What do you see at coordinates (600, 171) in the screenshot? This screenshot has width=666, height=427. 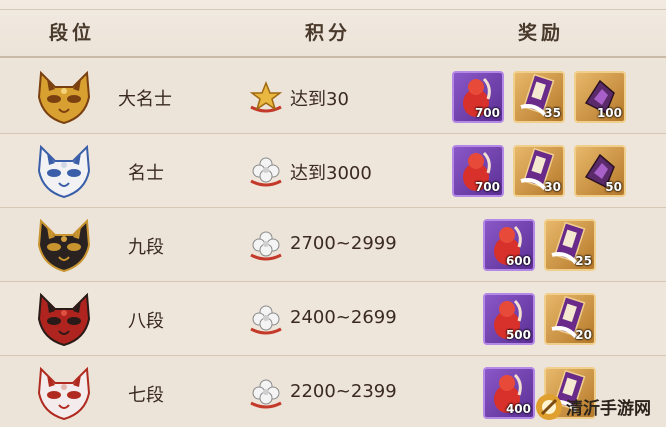 I see `reward-item: 50` at bounding box center [600, 171].